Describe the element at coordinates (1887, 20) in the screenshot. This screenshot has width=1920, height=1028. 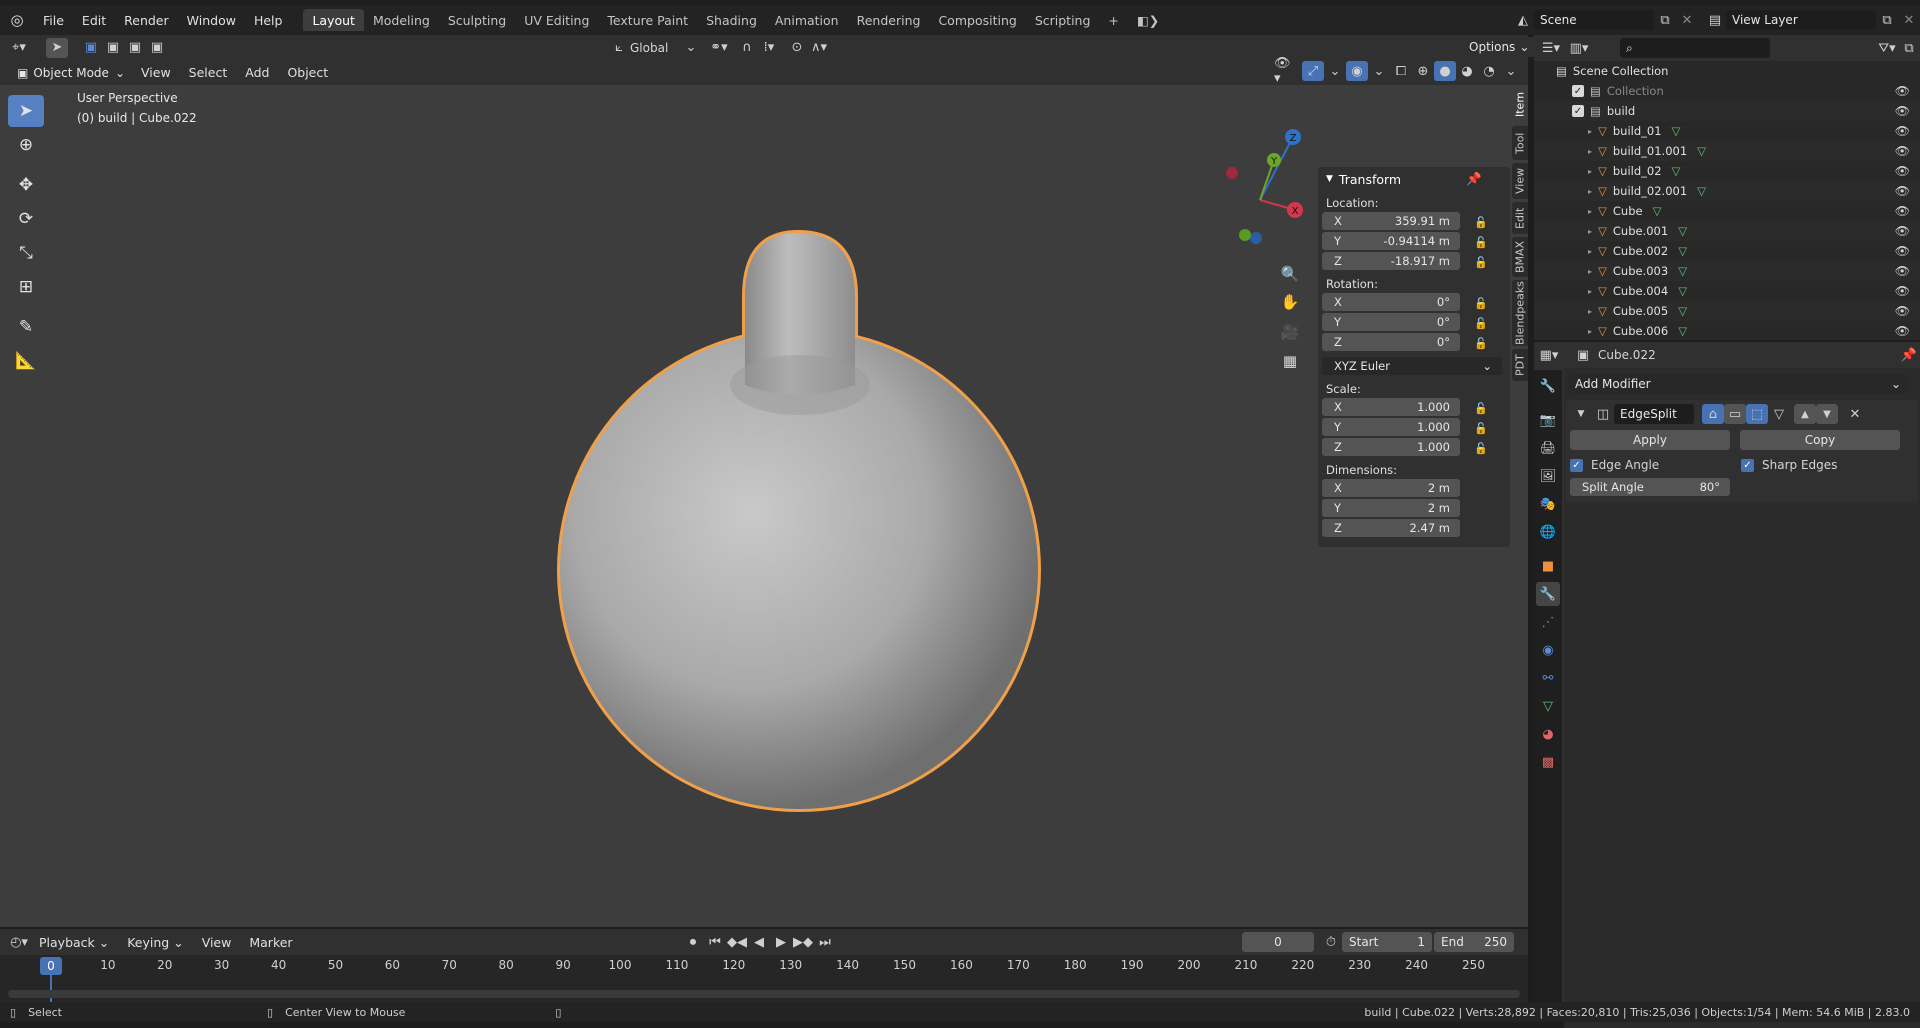
I see `new-view-layer-icon: ⧉` at that location.